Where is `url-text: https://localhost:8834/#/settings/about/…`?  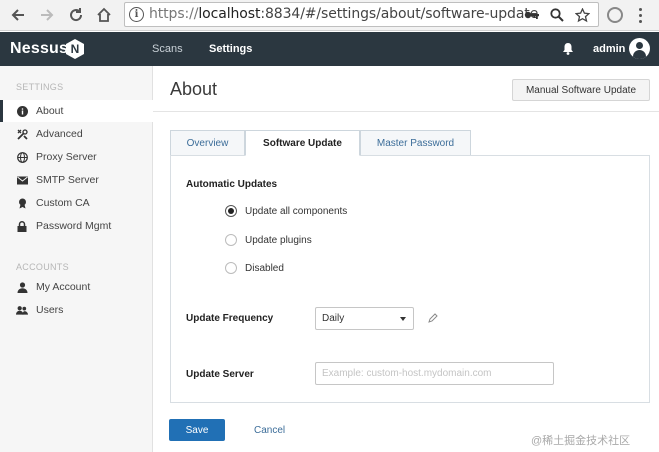
url-text: https://localhost:8834/#/settings/about/… is located at coordinates (343, 14).